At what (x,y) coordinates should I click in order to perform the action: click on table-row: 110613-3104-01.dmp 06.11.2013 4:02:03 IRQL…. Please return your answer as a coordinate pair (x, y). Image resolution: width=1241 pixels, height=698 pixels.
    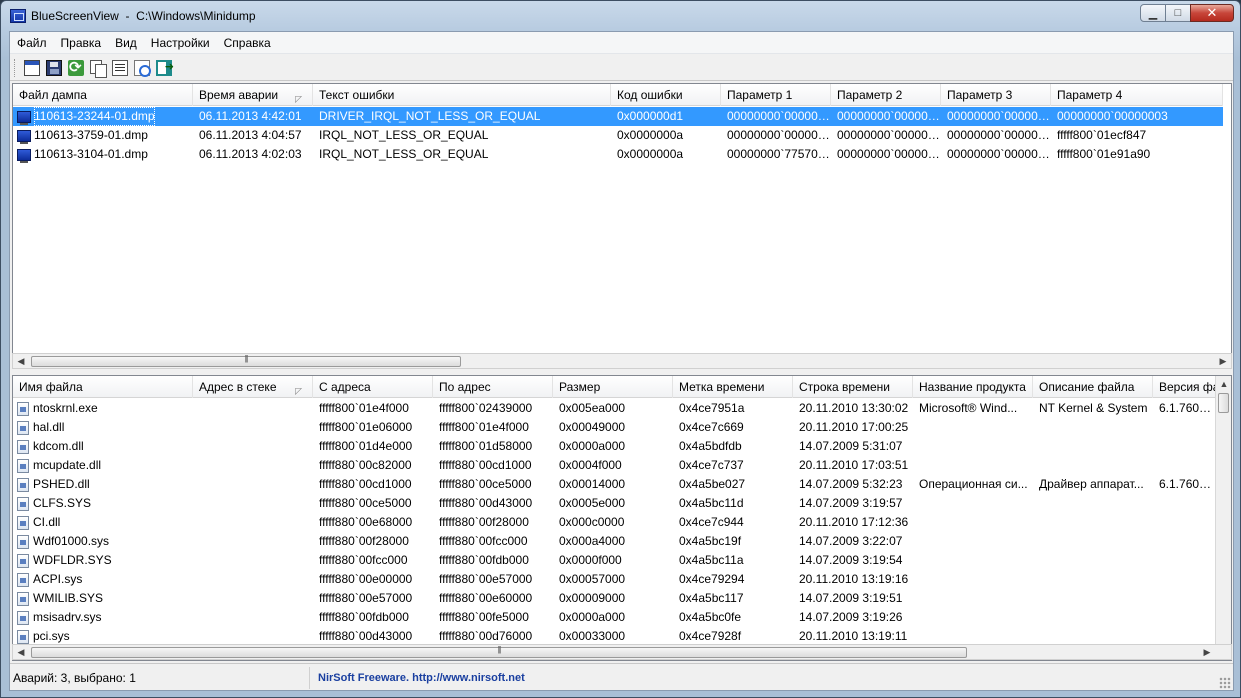
    Looking at the image, I should click on (618, 154).